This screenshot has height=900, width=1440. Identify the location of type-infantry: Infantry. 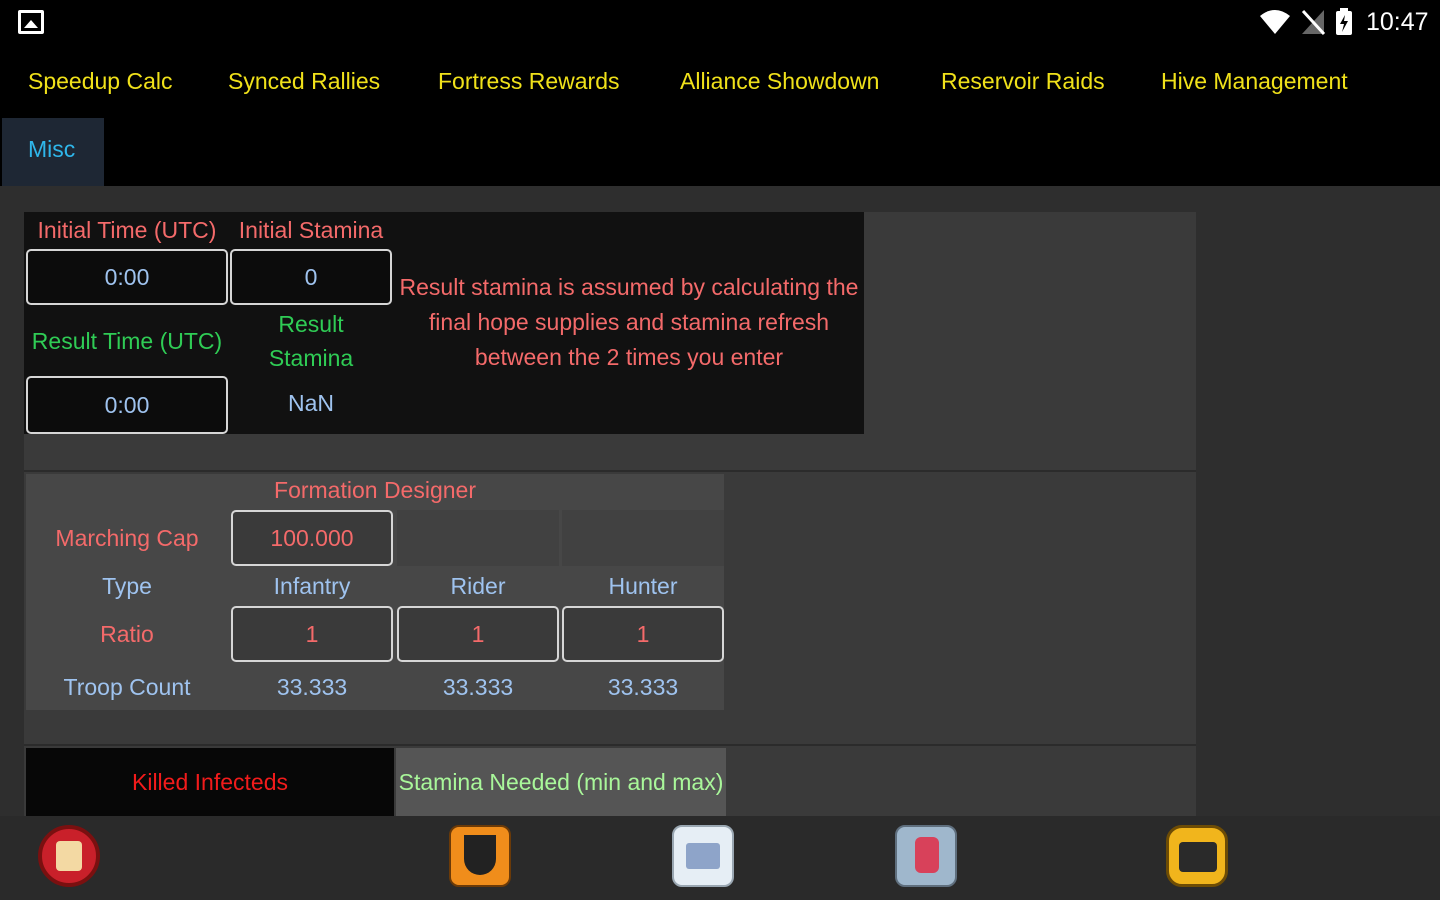
(312, 585).